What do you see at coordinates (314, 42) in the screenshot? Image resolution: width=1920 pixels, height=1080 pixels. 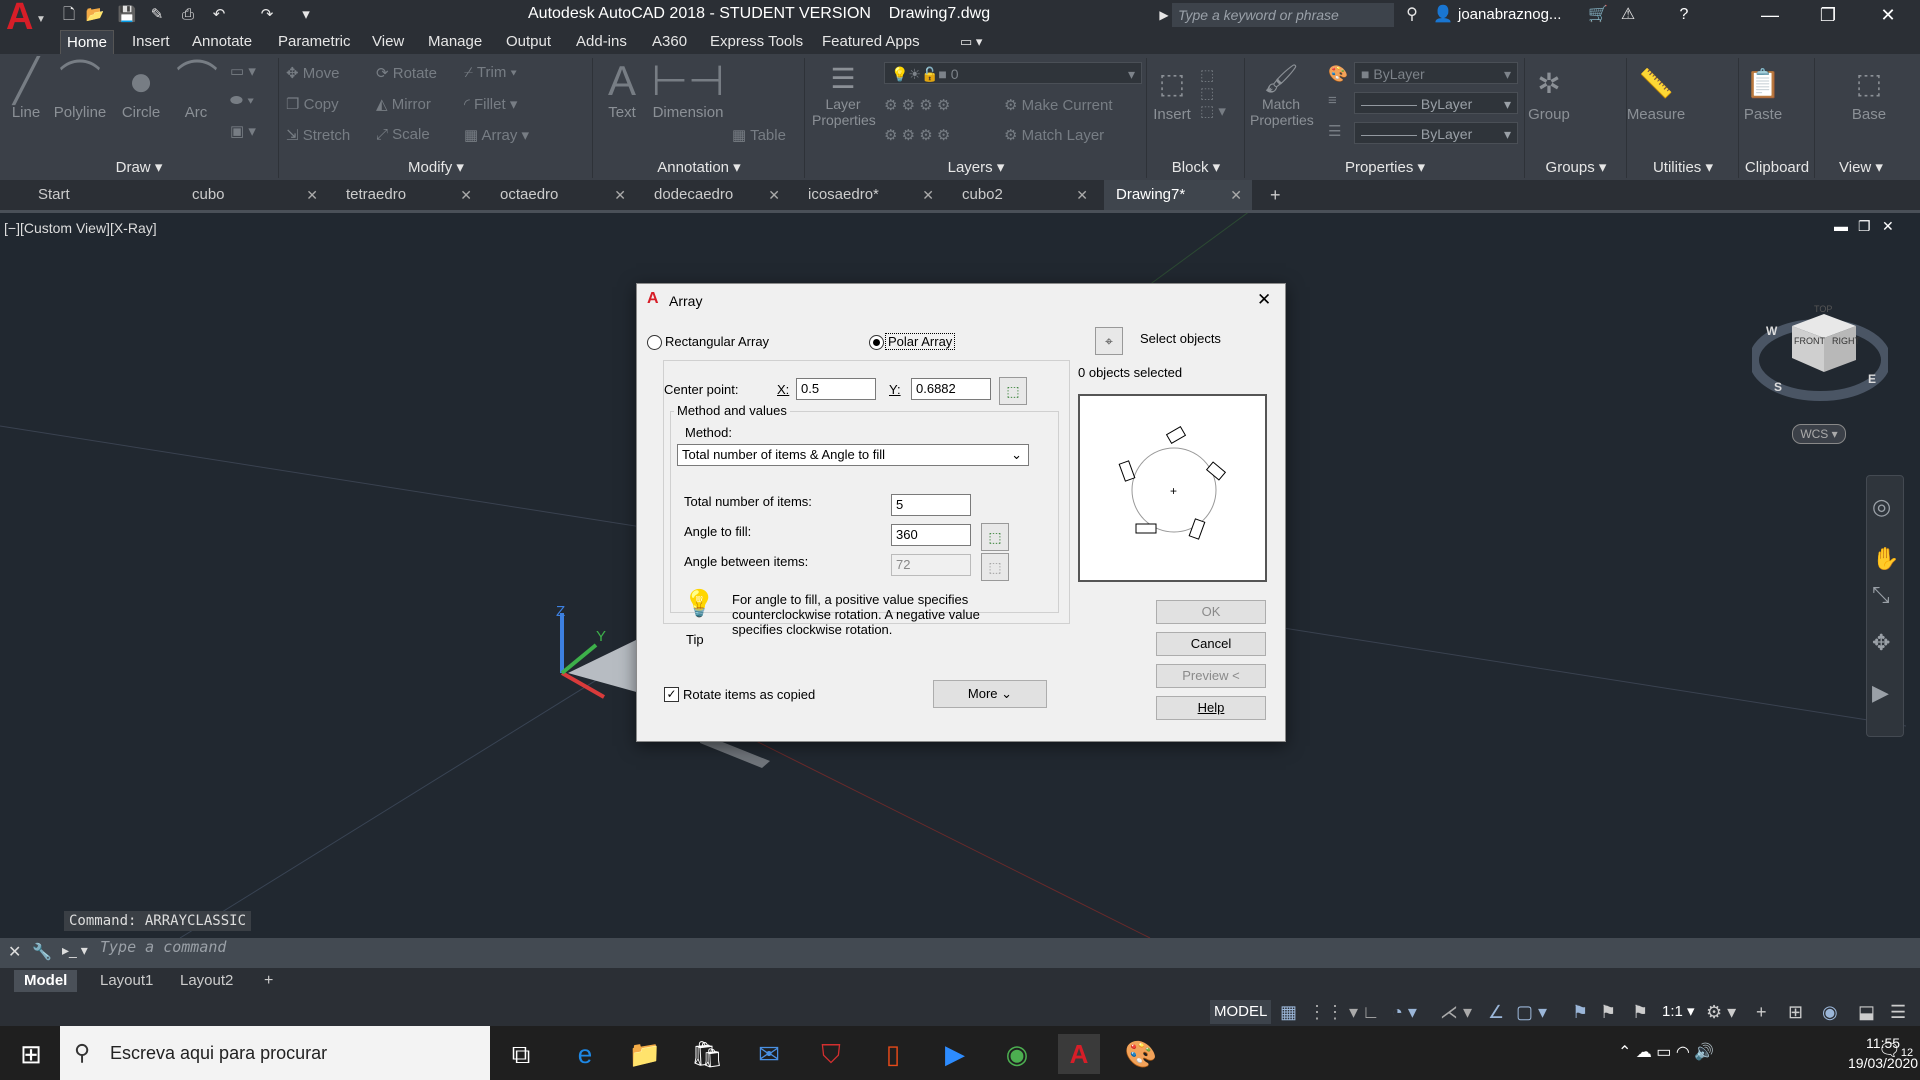 I see `tab-parametric: Parametric` at bounding box center [314, 42].